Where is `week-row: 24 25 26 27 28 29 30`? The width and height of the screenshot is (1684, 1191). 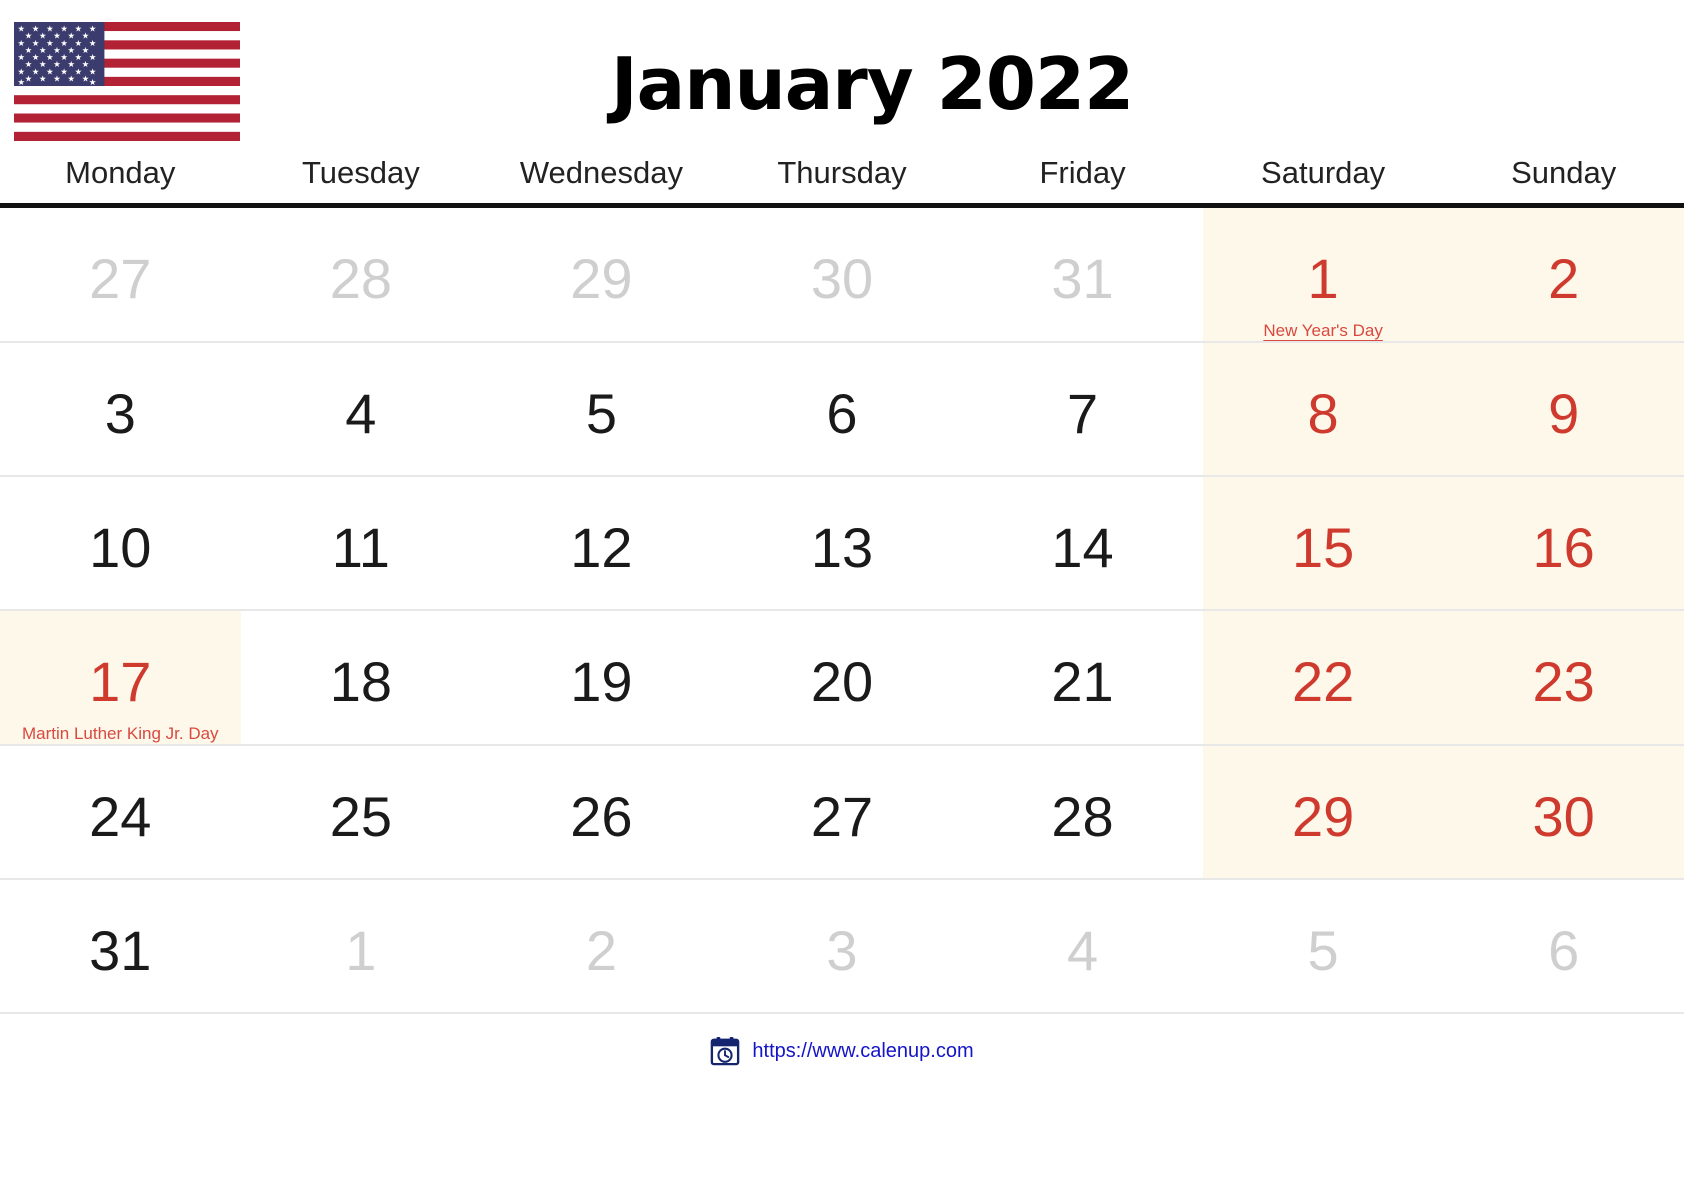
week-row: 24 25 26 27 28 29 30 is located at coordinates (842, 812).